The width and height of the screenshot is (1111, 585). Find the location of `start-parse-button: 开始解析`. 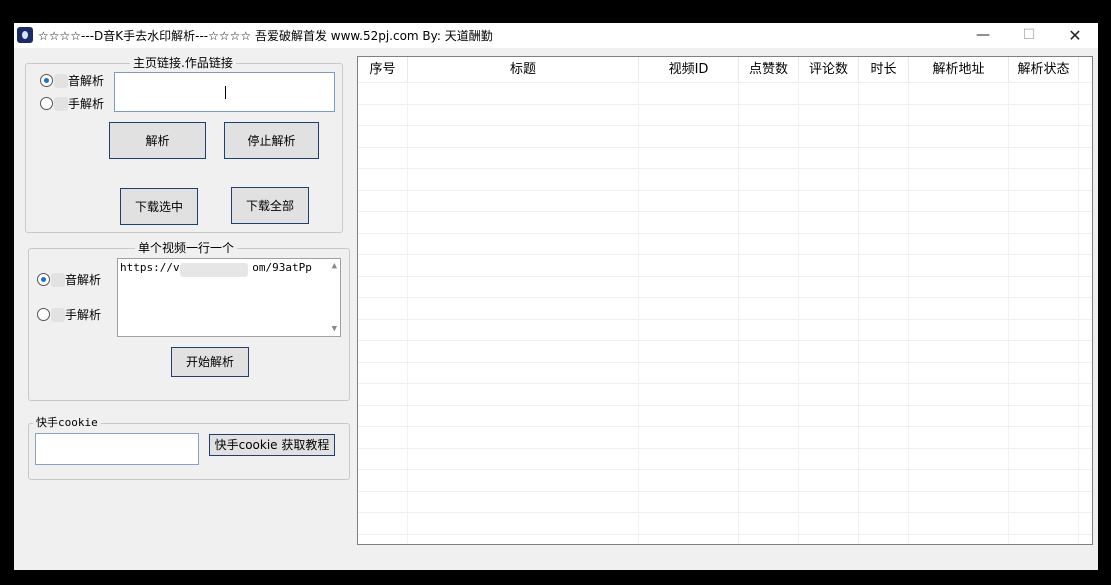

start-parse-button: 开始解析 is located at coordinates (210, 362).